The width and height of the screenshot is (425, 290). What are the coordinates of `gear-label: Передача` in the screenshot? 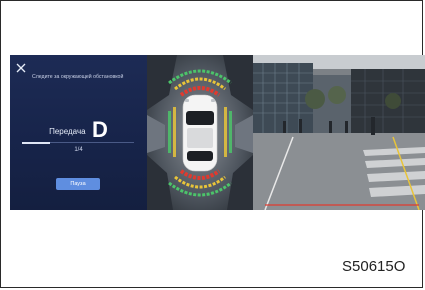 It's located at (67, 131).